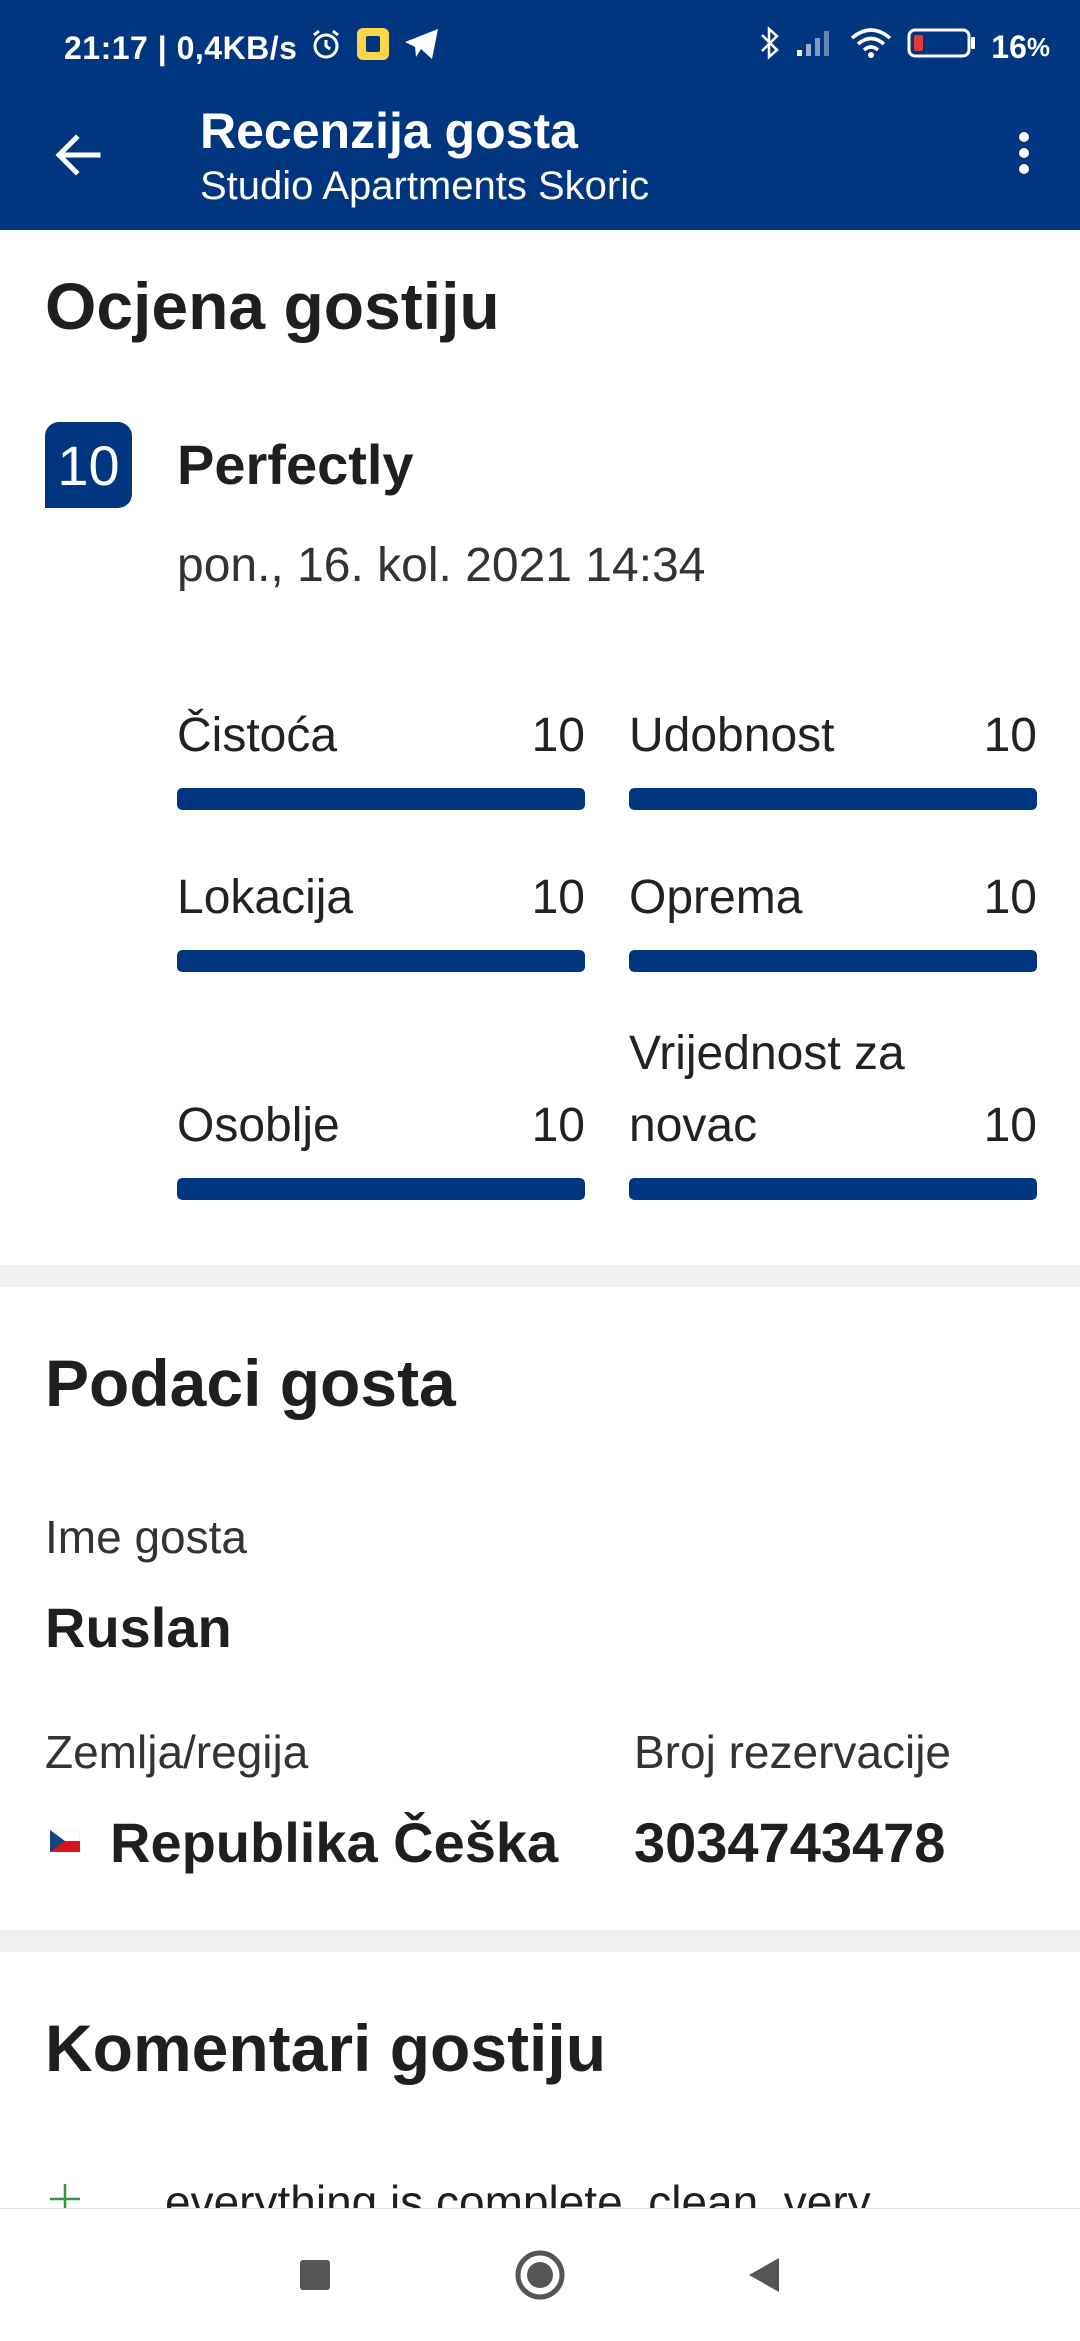 The width and height of the screenshot is (1080, 2341). What do you see at coordinates (265, 897) in the screenshot?
I see `metric-label: Lokacija` at bounding box center [265, 897].